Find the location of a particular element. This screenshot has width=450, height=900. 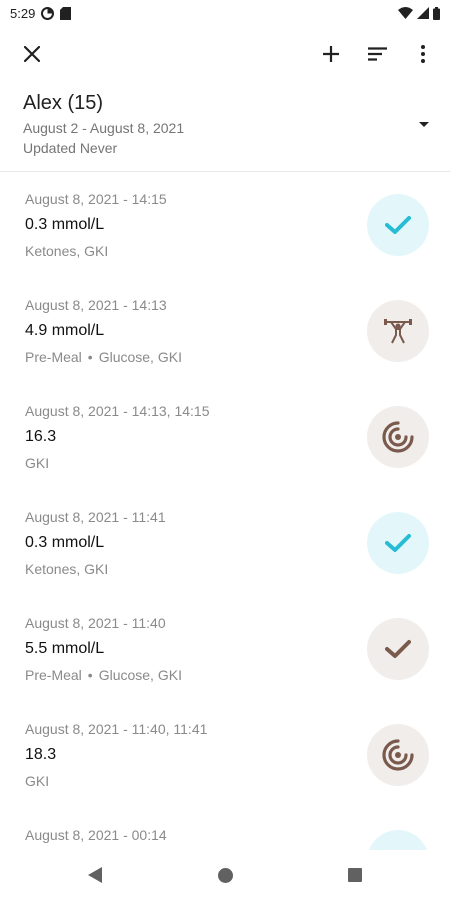

close-button is located at coordinates (32, 54).